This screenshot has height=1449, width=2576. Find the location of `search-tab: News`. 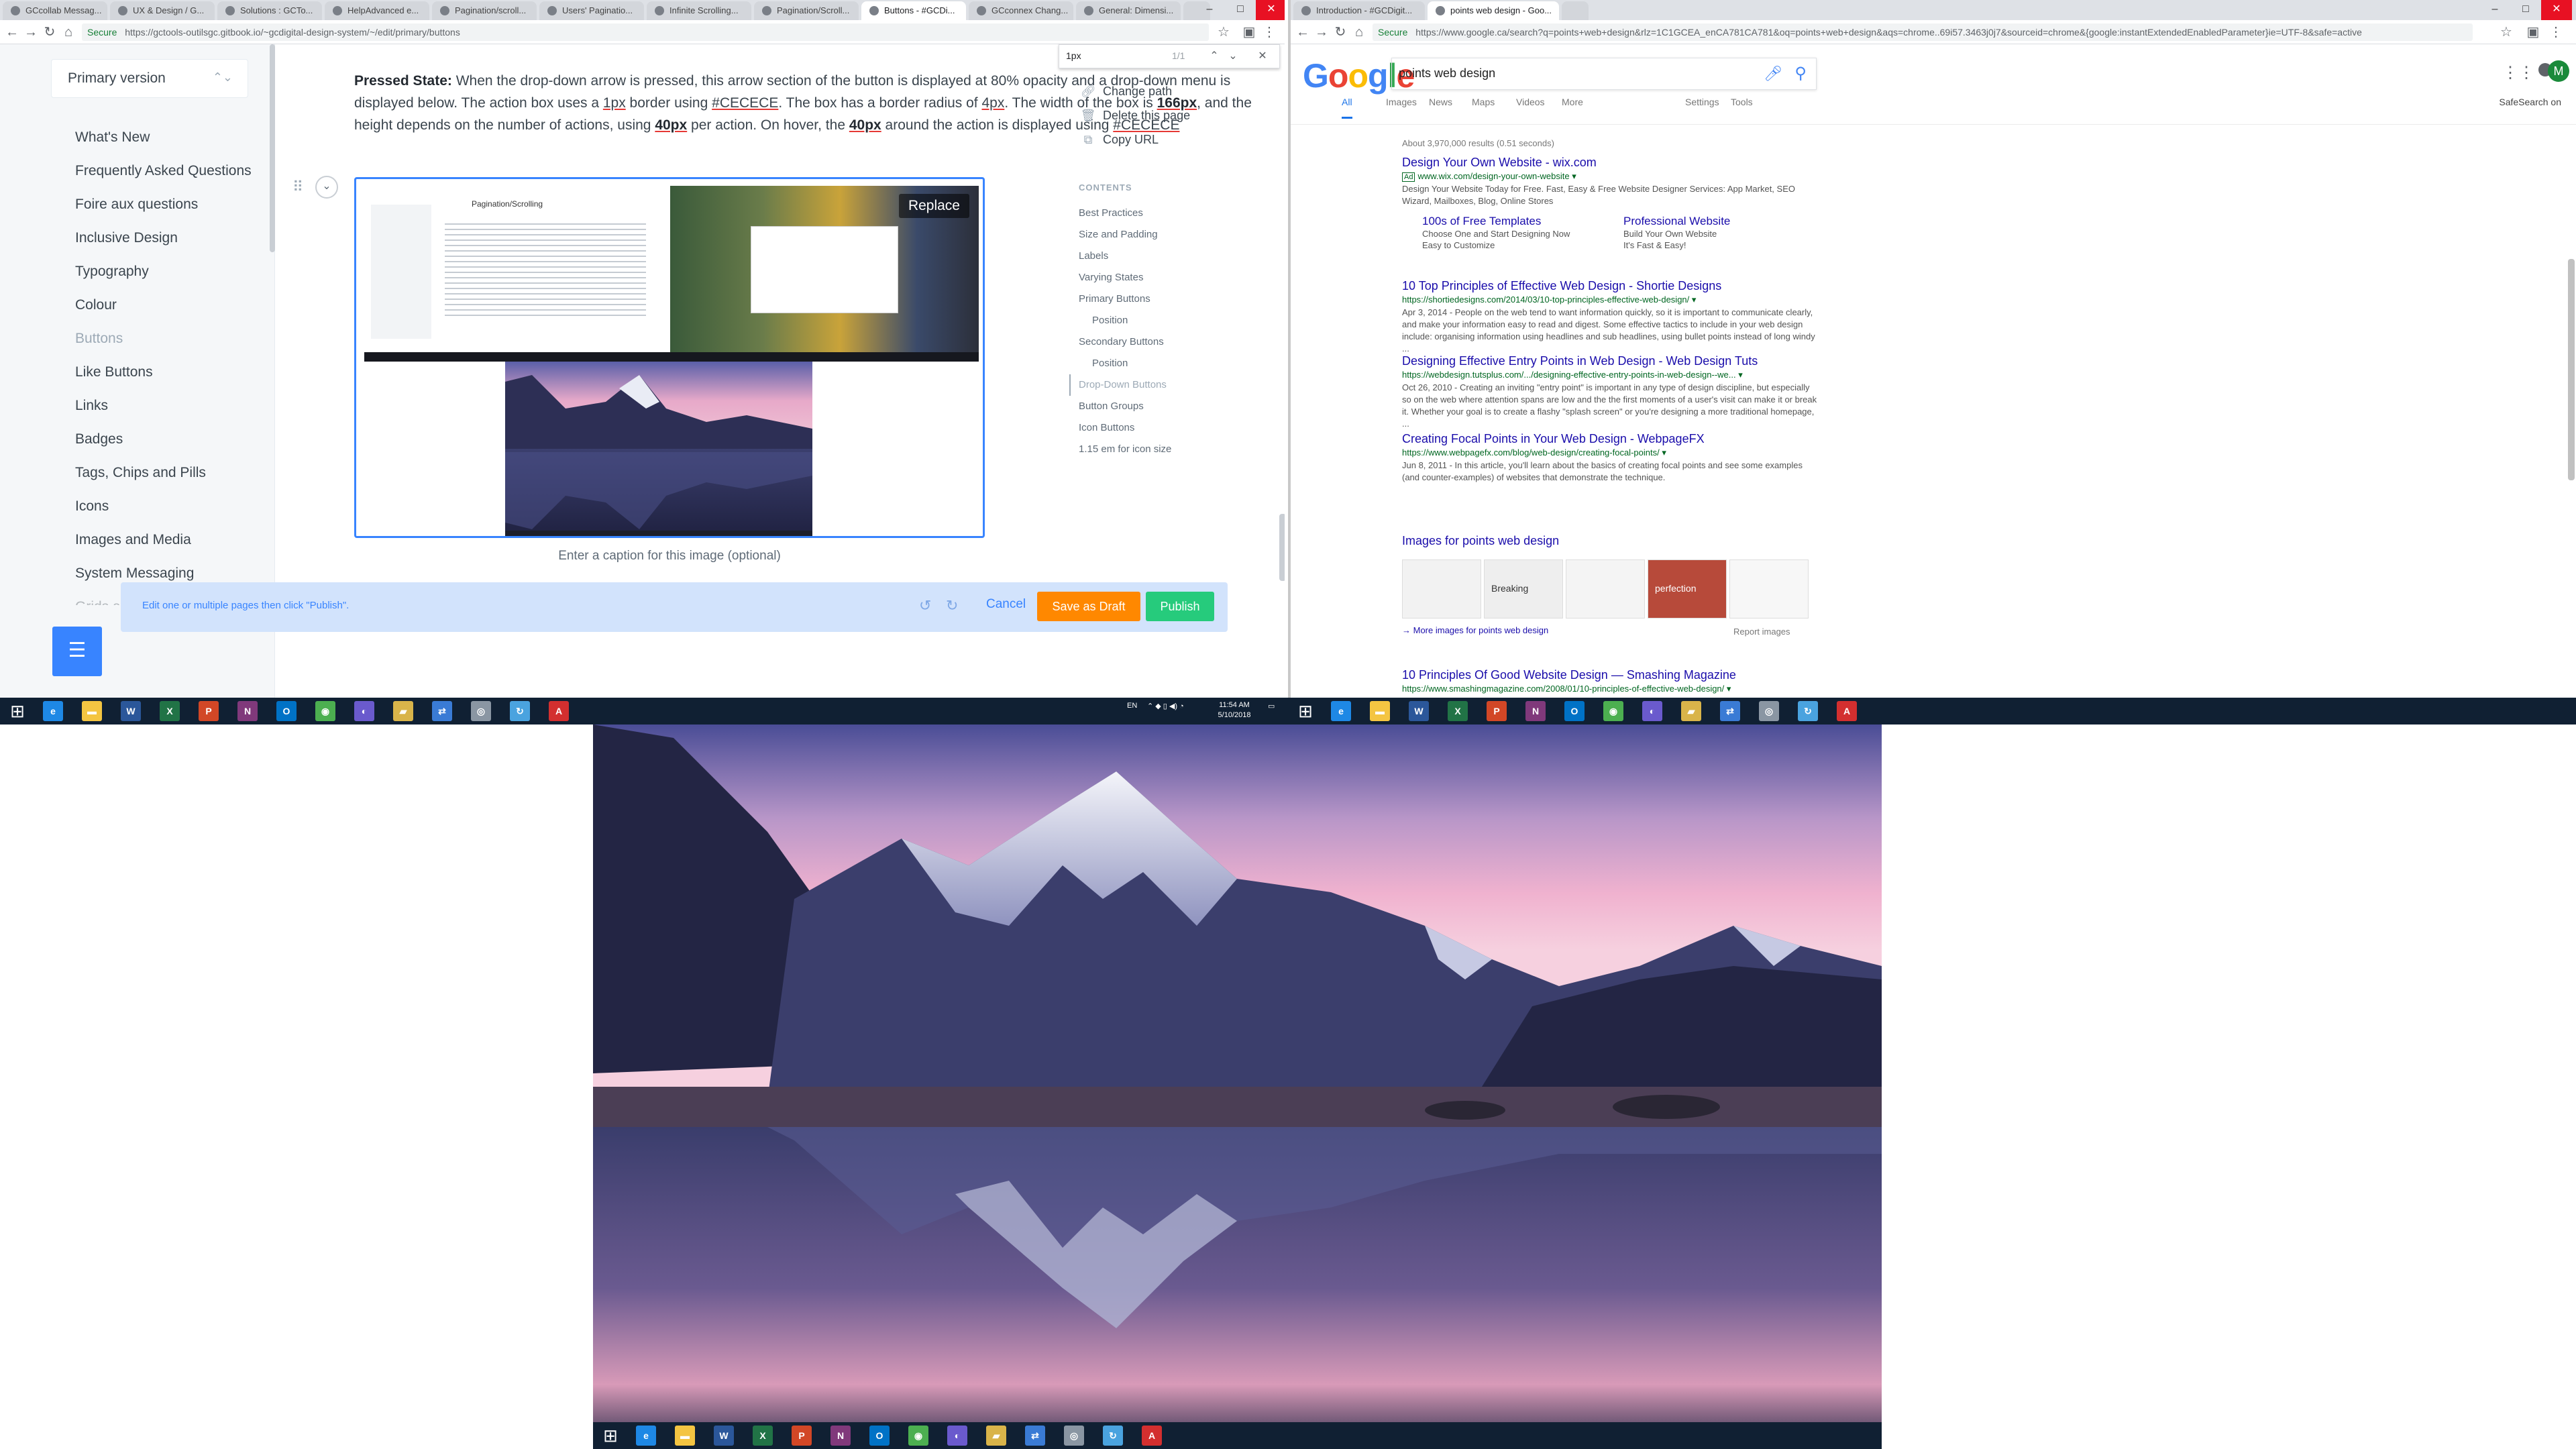

search-tab: News is located at coordinates (1440, 102).